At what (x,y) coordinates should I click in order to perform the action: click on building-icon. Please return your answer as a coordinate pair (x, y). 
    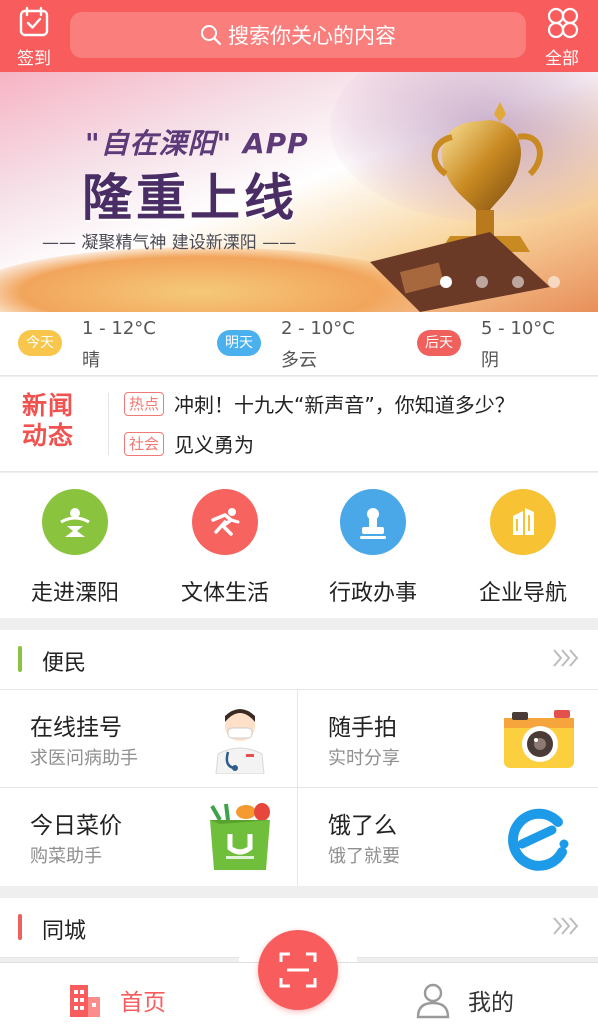
    Looking at the image, I should click on (523, 522).